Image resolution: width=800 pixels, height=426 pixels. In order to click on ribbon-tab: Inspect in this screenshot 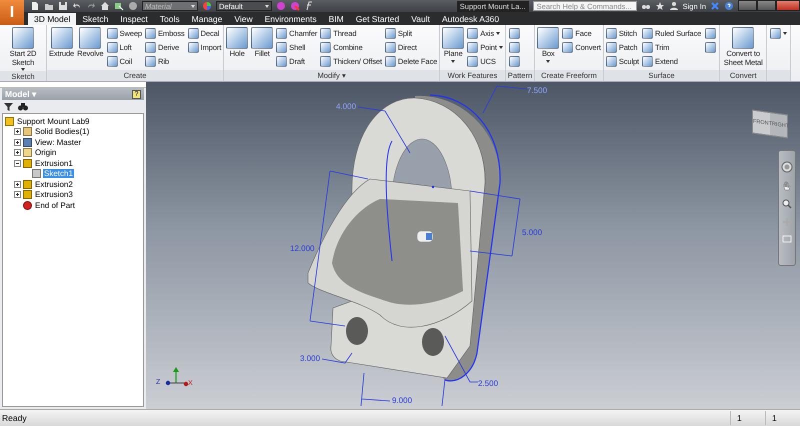, I will do `click(134, 19)`.